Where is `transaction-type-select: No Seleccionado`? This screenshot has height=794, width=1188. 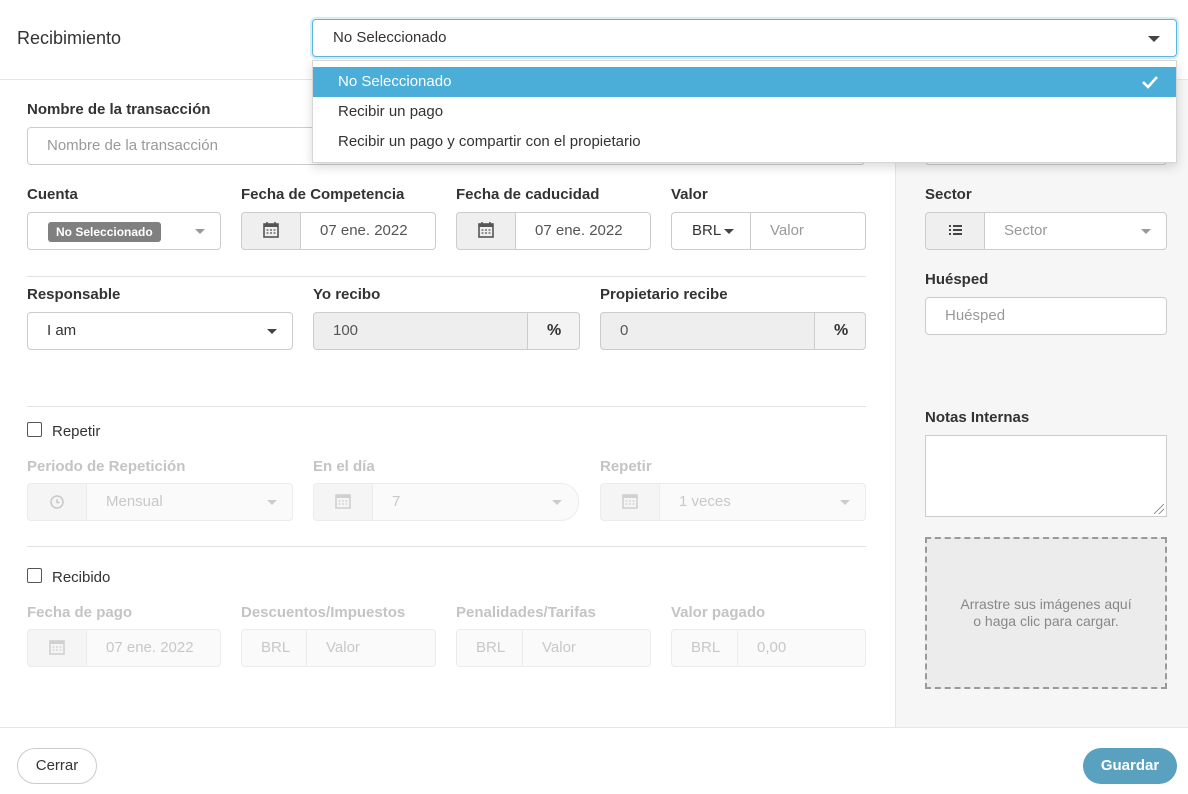
transaction-type-select: No Seleccionado is located at coordinates (744, 38).